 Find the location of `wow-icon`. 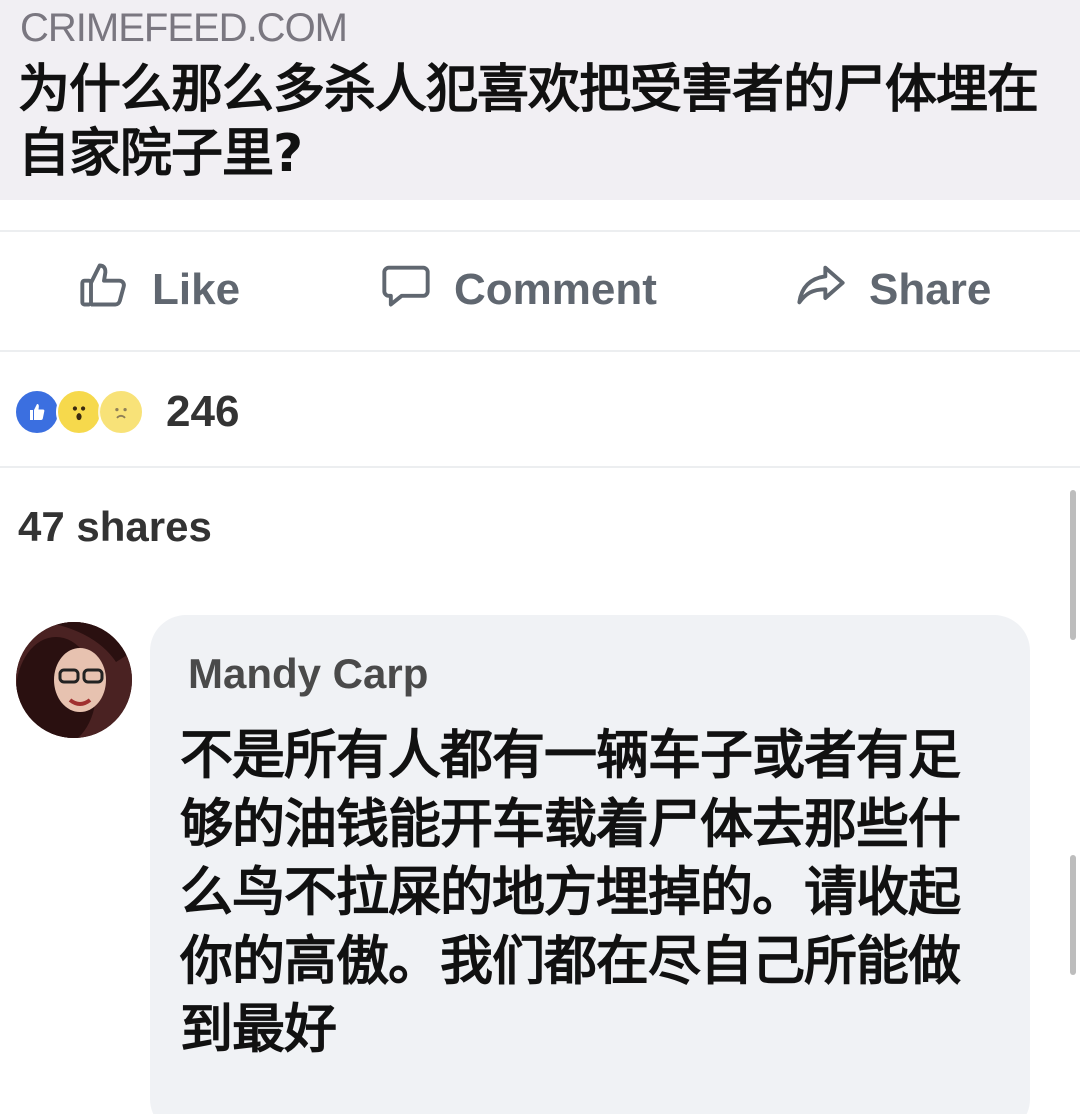

wow-icon is located at coordinates (79, 412).